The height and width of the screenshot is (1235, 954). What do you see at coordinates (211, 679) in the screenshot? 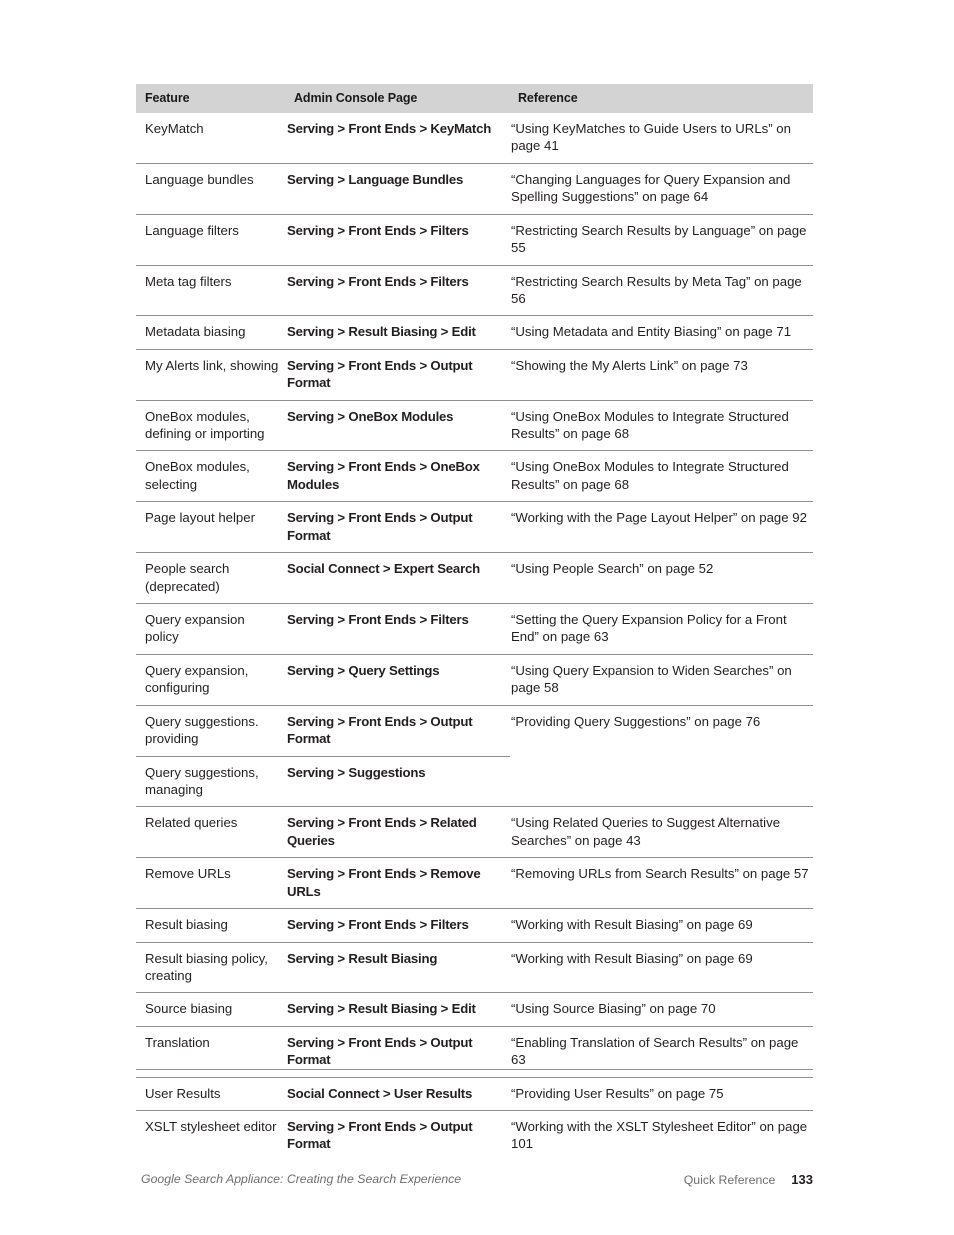
I see `cell-feature: Query expansion, configuring` at bounding box center [211, 679].